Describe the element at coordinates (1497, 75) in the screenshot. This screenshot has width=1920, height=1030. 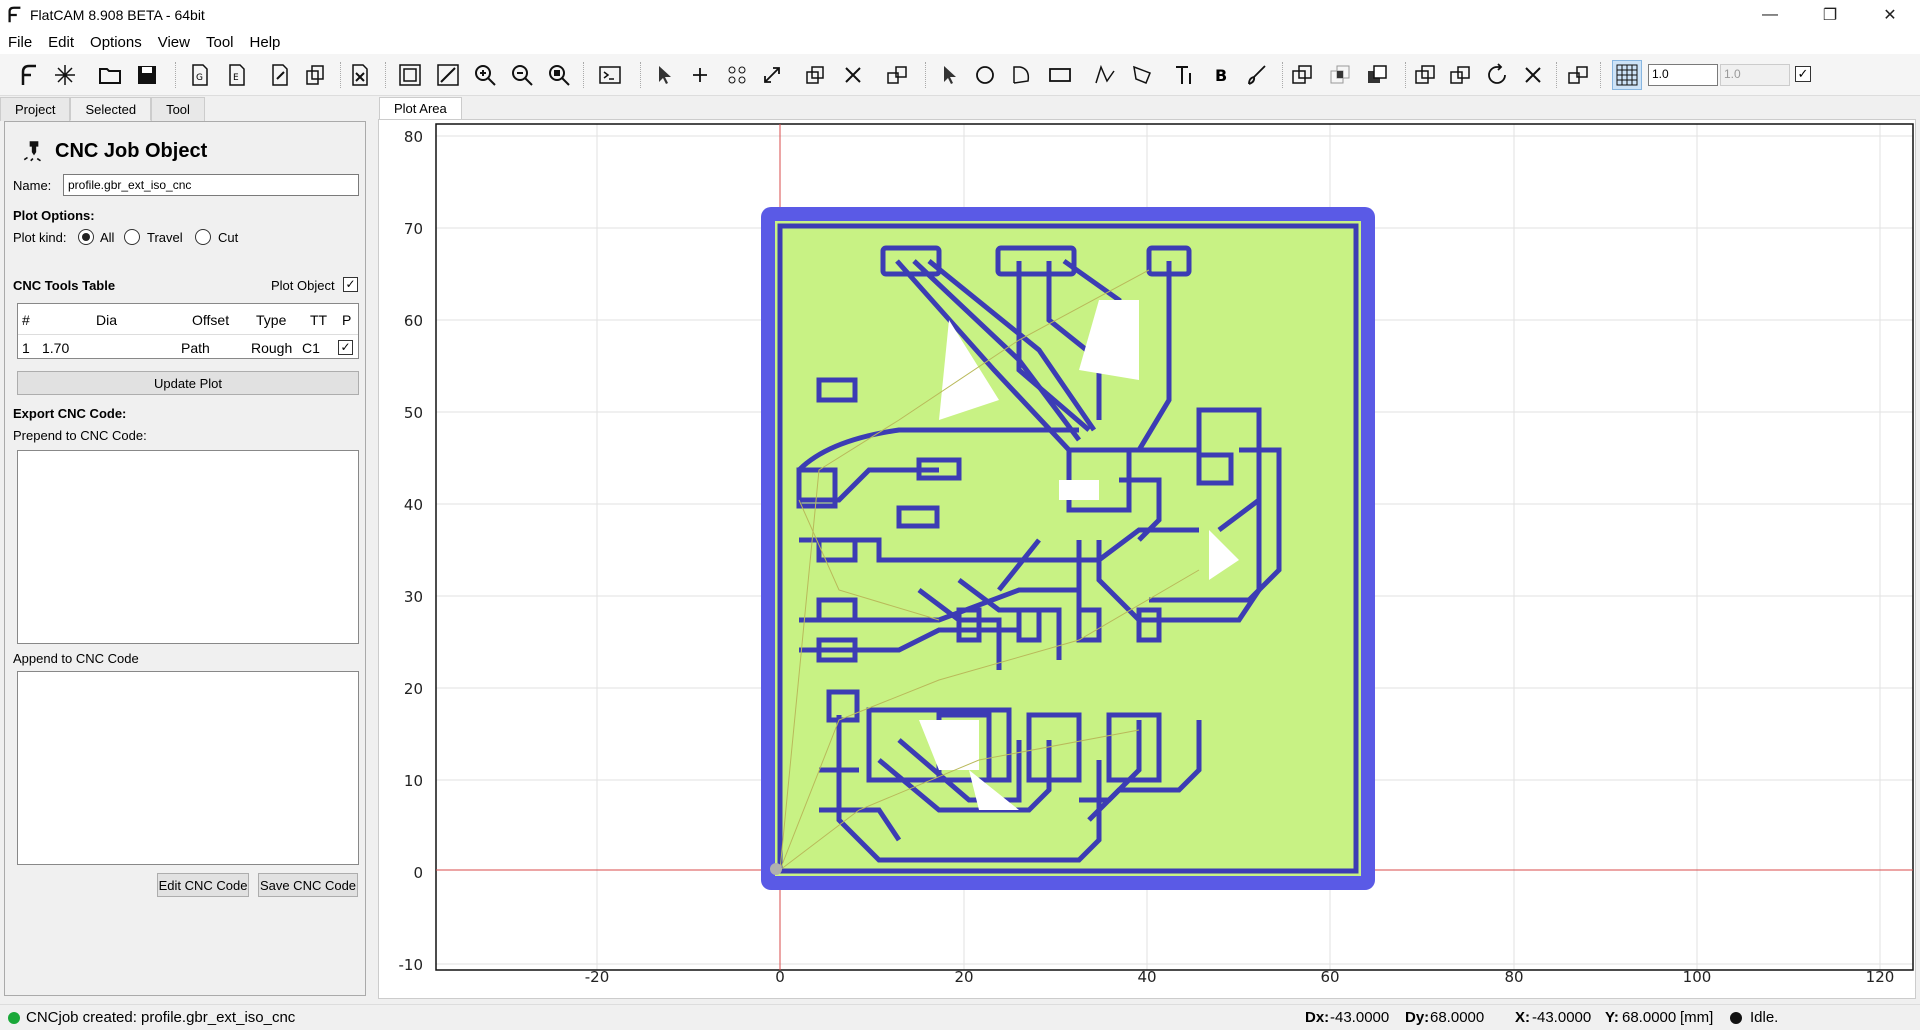
I see `rotate-button` at that location.